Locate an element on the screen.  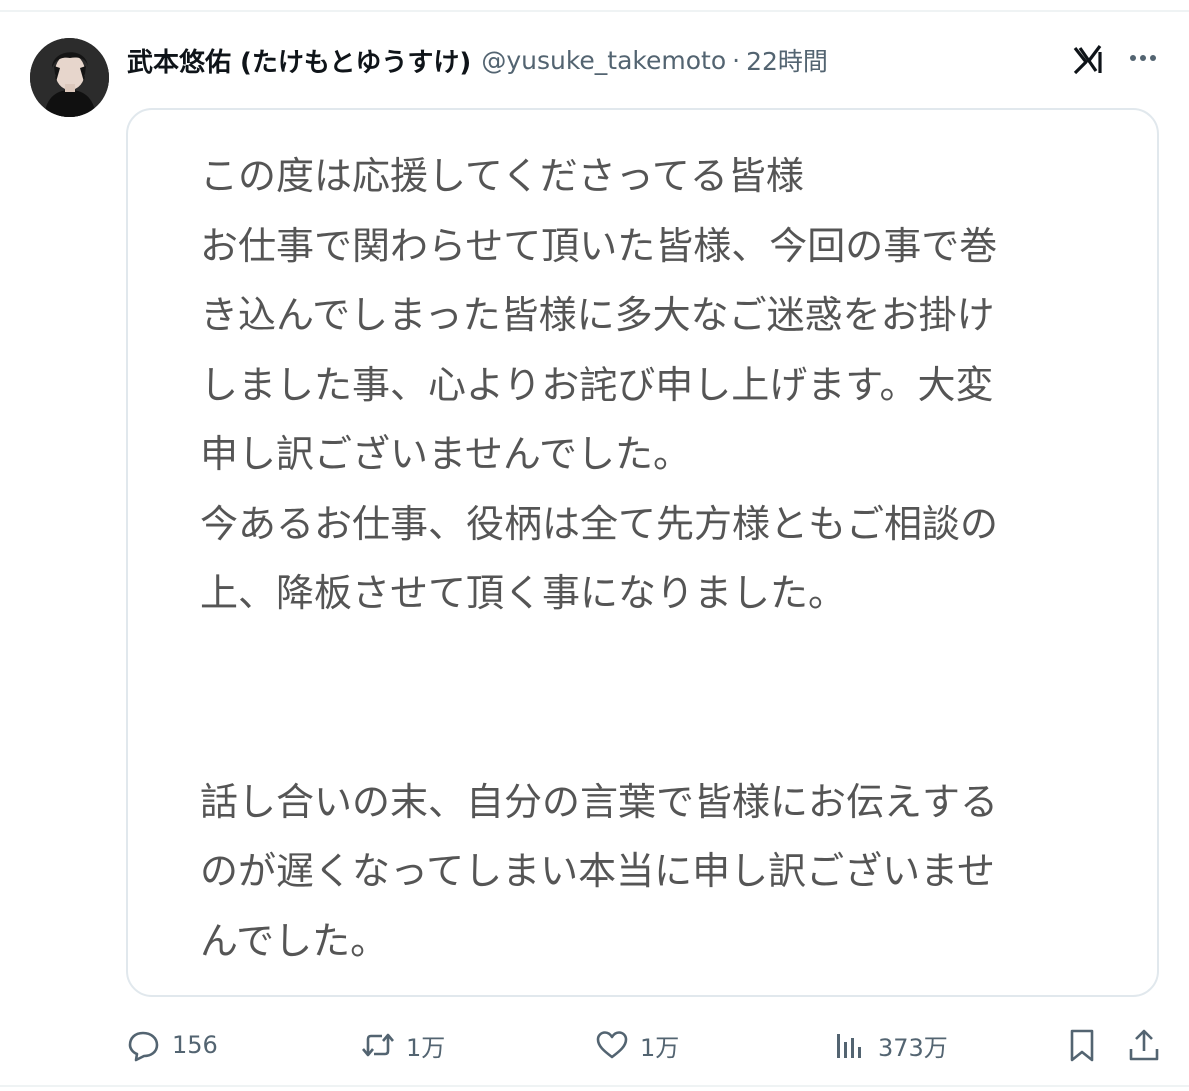
views-button: 373万 is located at coordinates (890, 1045).